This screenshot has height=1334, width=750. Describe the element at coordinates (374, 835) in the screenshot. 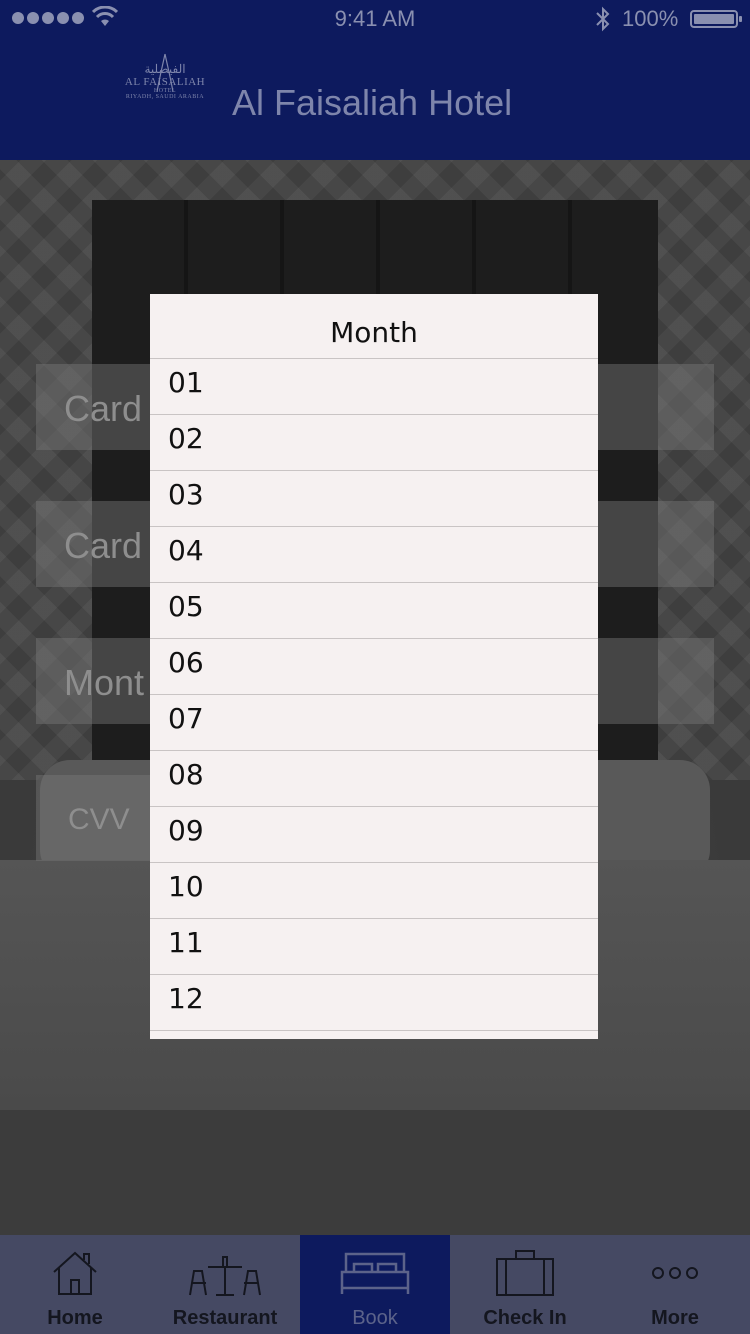

I see `picker-option: 09` at that location.